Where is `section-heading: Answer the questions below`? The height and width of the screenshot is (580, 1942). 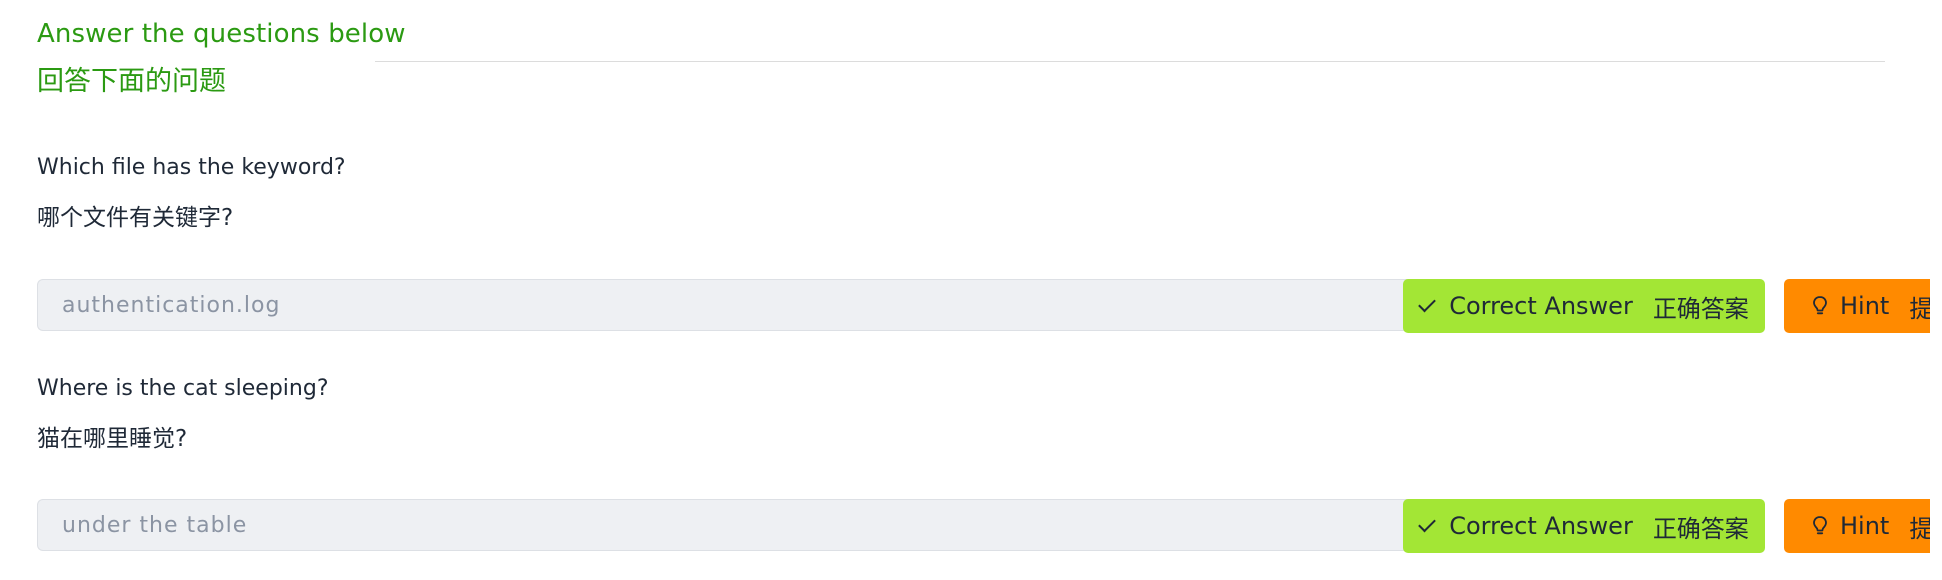 section-heading: Answer the questions below is located at coordinates (221, 34).